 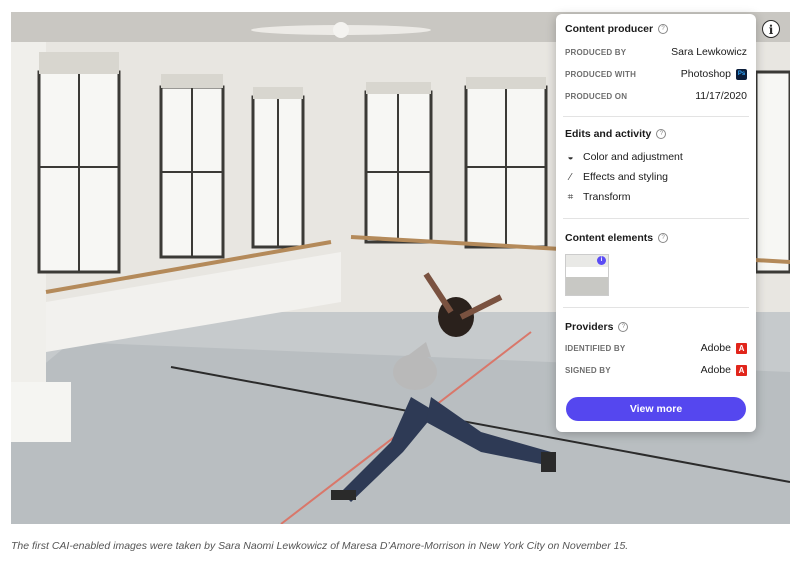 I want to click on produced-on-row: PRODUCED ON 11/17/2020, so click(x=656, y=96).